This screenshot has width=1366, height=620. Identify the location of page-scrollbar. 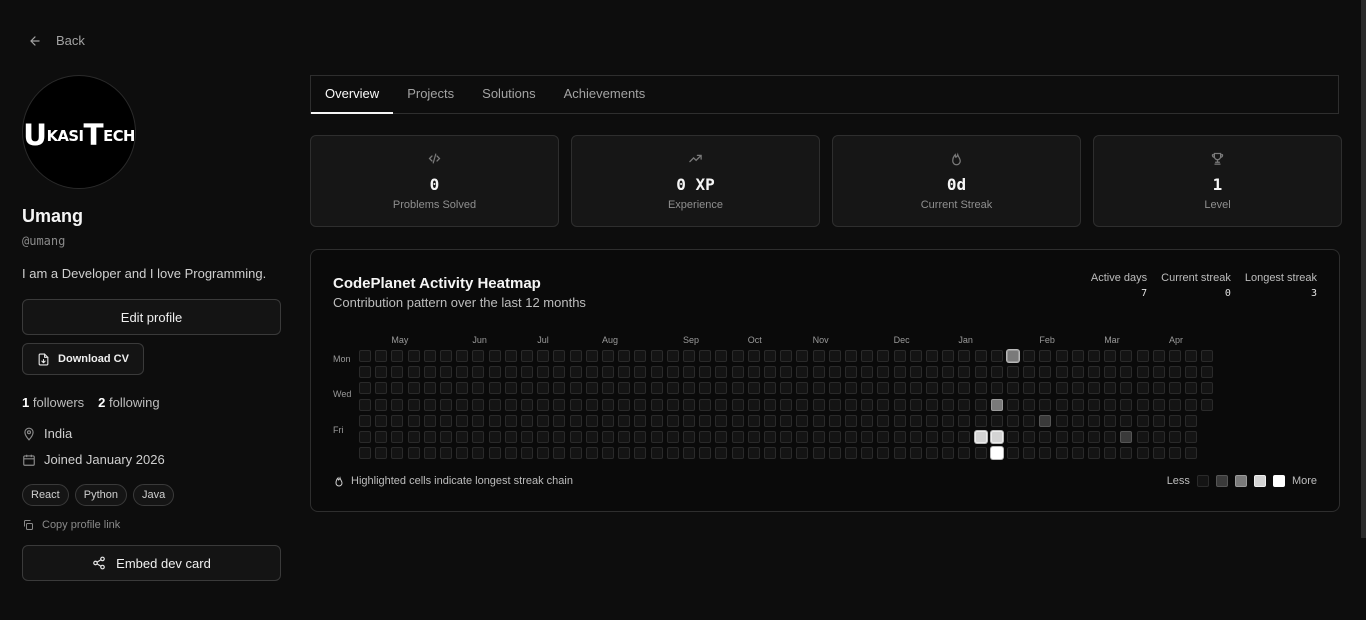
(1363, 269).